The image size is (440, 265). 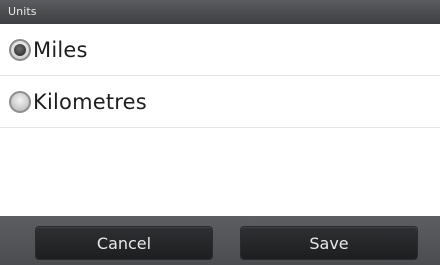 What do you see at coordinates (20, 101) in the screenshot?
I see `radio-unselected-icon` at bounding box center [20, 101].